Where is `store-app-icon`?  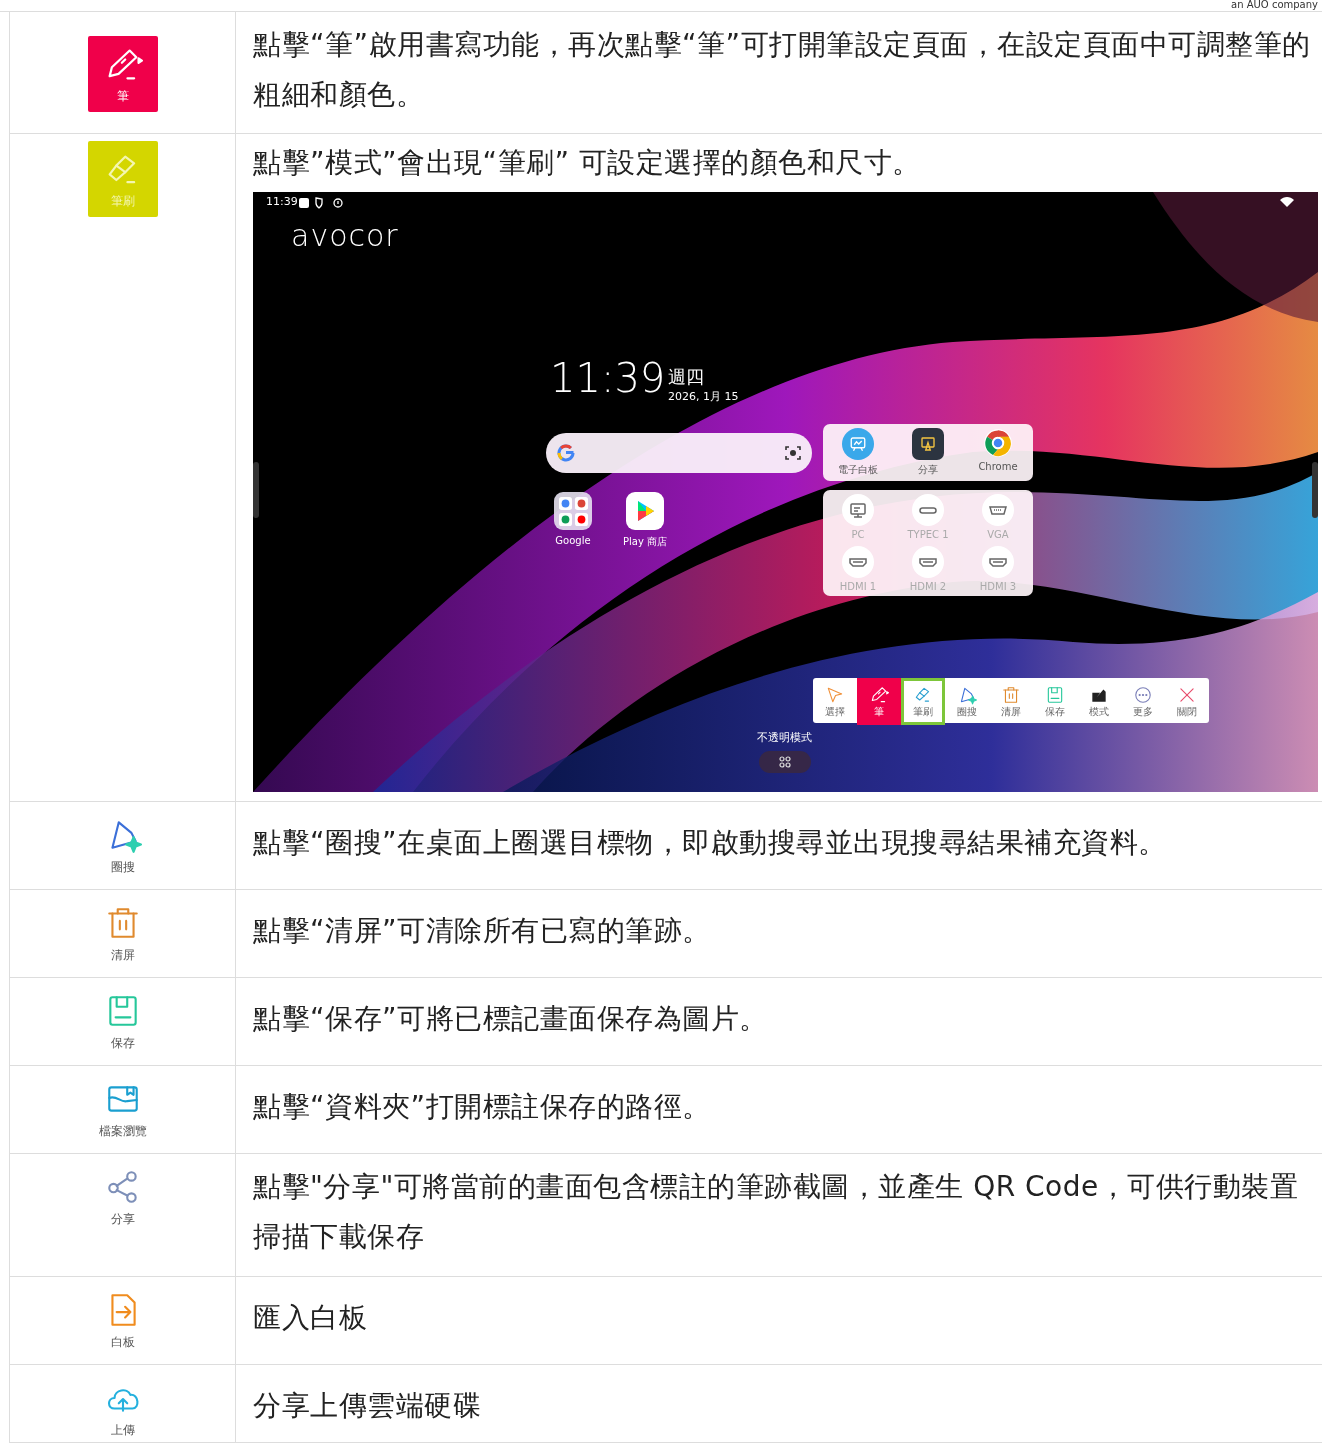 store-app-icon is located at coordinates (645, 511).